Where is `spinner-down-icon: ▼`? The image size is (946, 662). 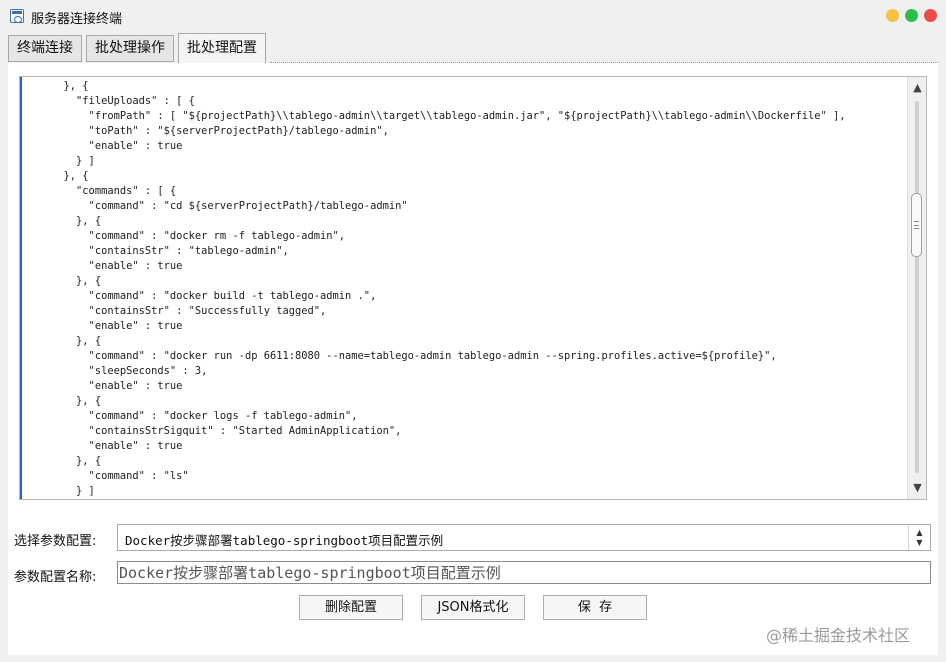
spinner-down-icon: ▼ is located at coordinates (919, 542).